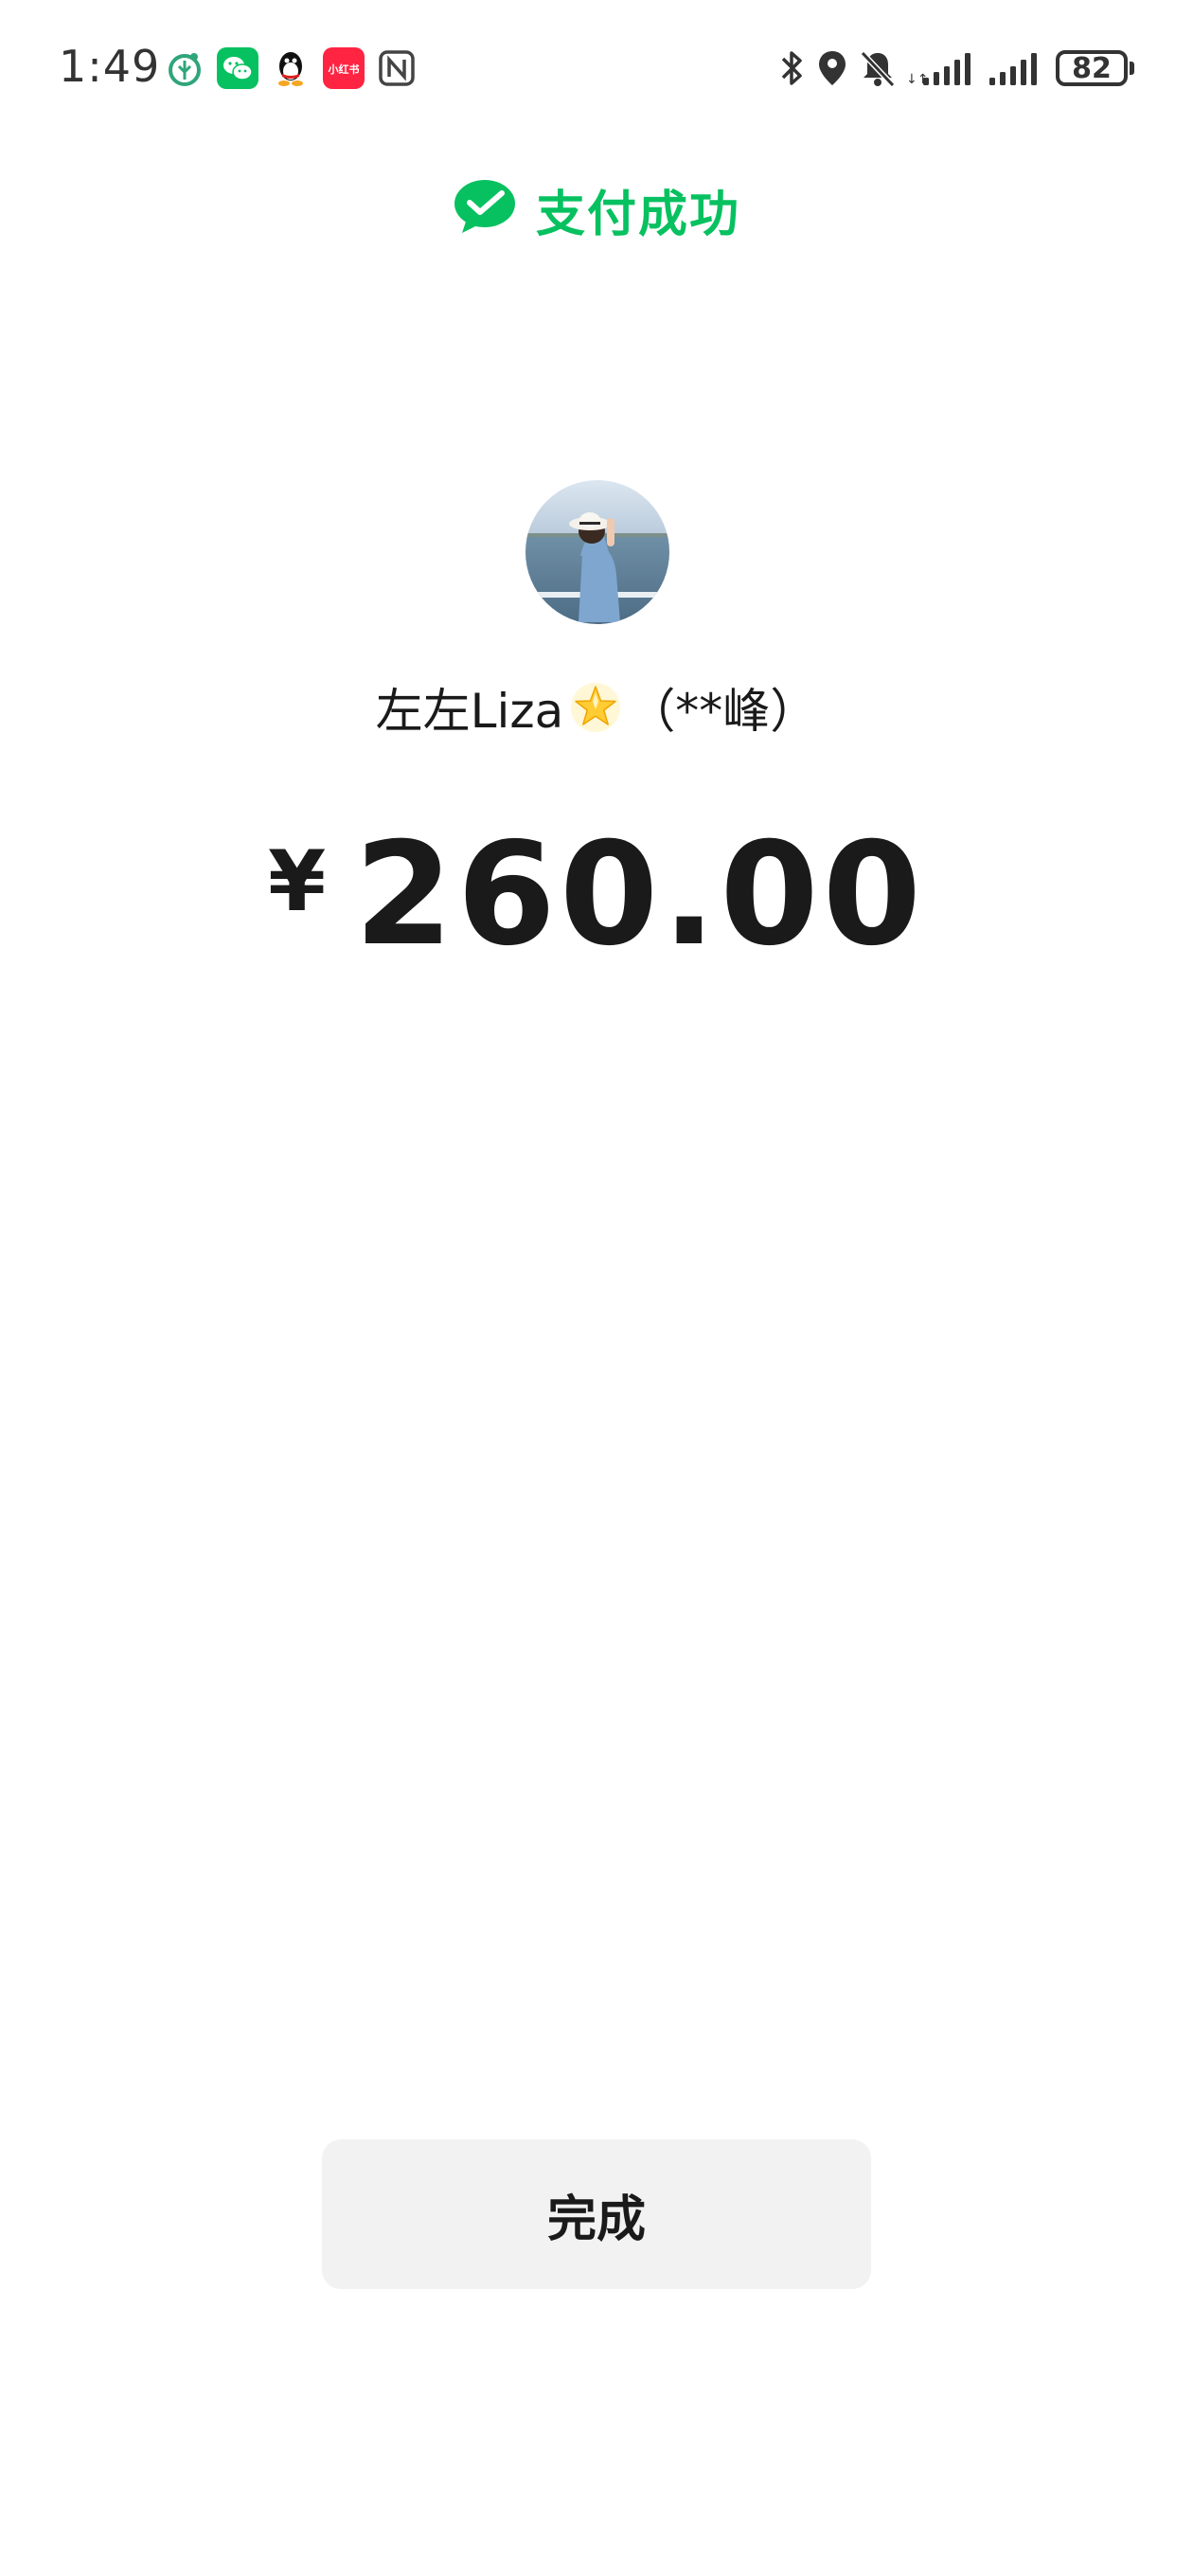 This screenshot has height=2576, width=1193. I want to click on signal-1-icon: ↓↑, so click(942, 68).